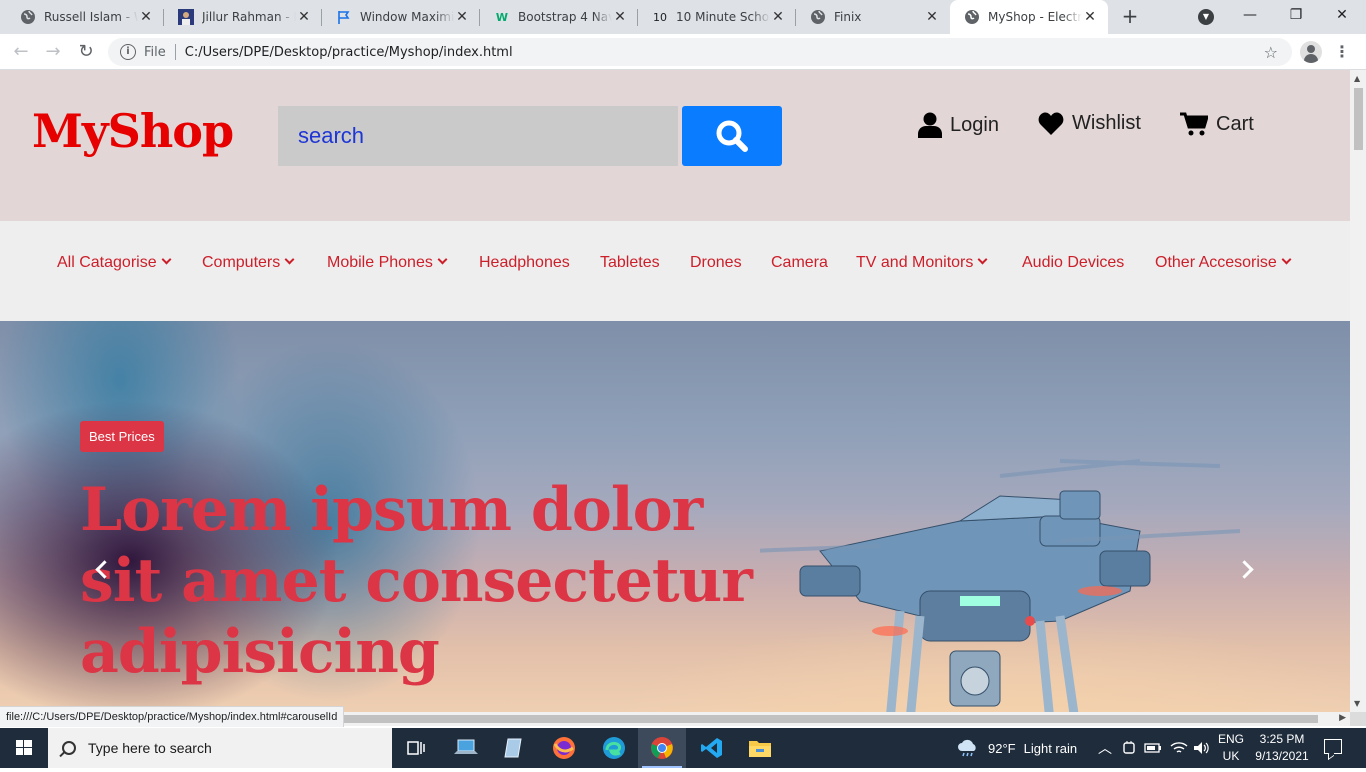 This screenshot has height=772, width=1366. Describe the element at coordinates (85, 17) in the screenshot. I see `browser-tab: Russell Islam - We ✕` at that location.